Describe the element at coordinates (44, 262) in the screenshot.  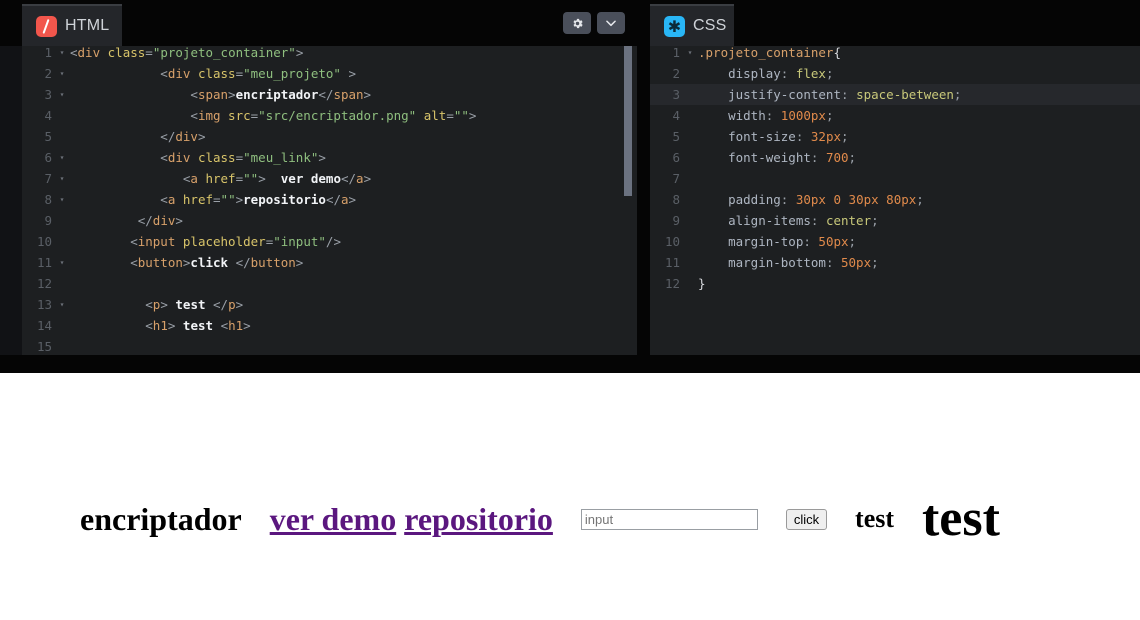
I see `line-number: 11` at that location.